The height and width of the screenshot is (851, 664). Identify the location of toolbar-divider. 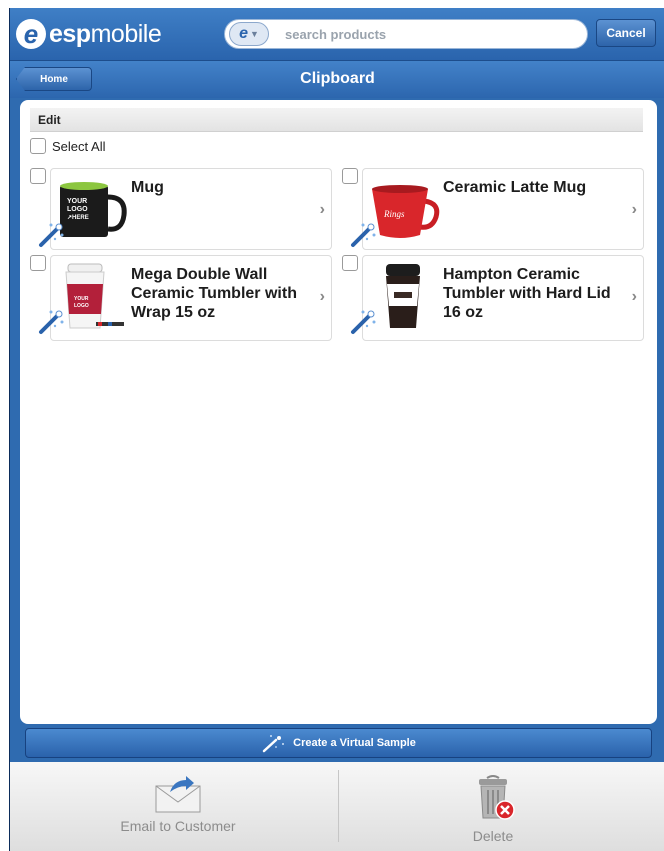
(338, 806).